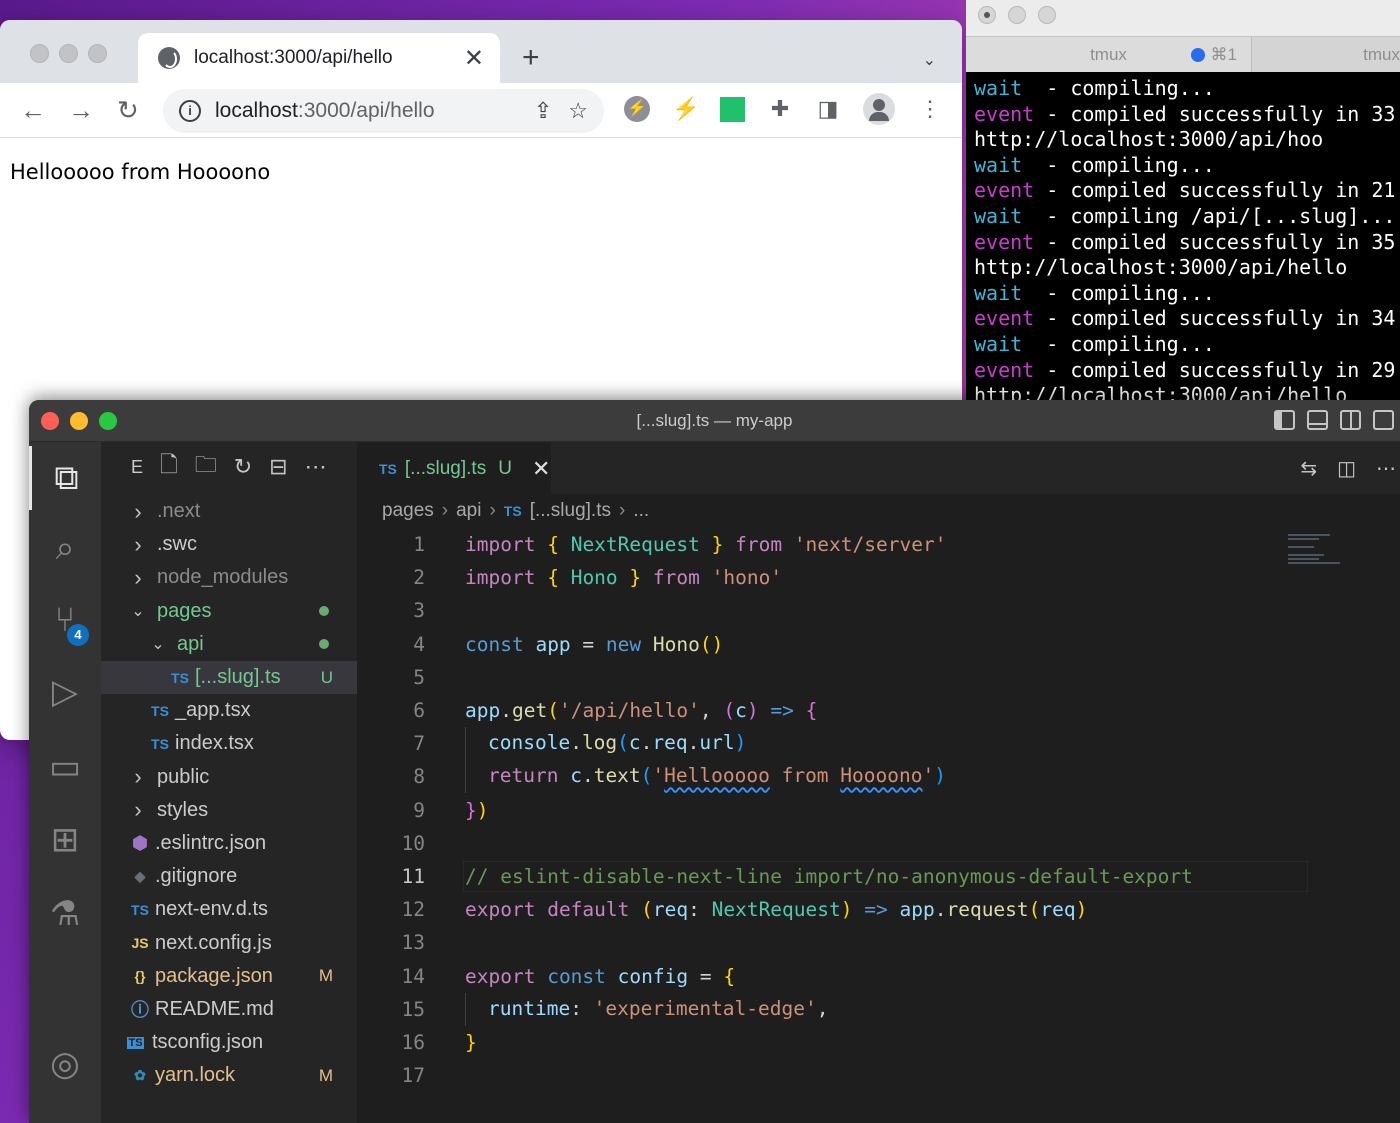 The image size is (1400, 1123). What do you see at coordinates (229, 1009) in the screenshot?
I see `tree-file: ⓘ README.md` at bounding box center [229, 1009].